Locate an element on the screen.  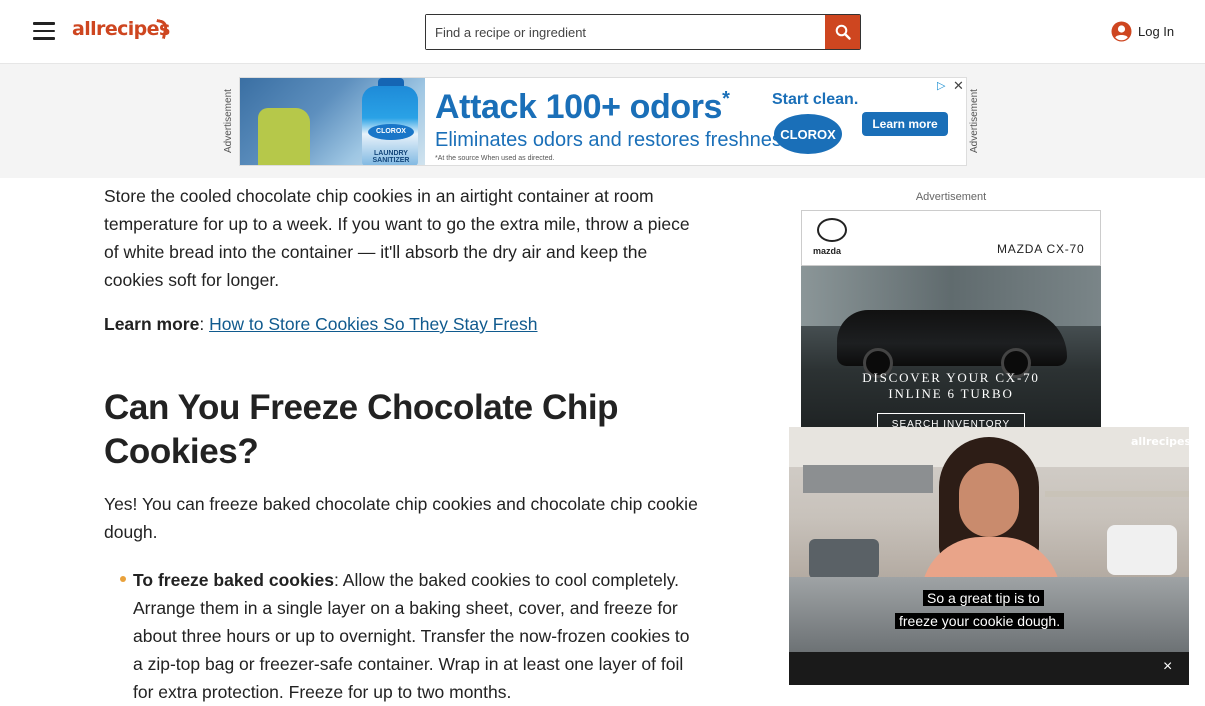
video-caption-line-1: So a great tip is to is located at coordinates (983, 598).